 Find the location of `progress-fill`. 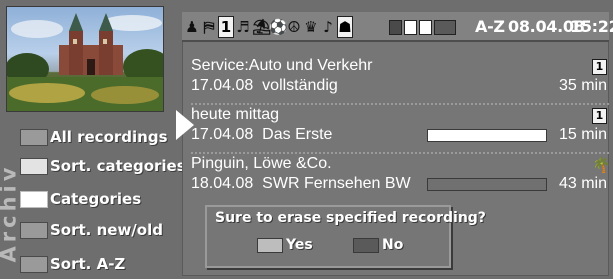

progress-fill is located at coordinates (487, 135).